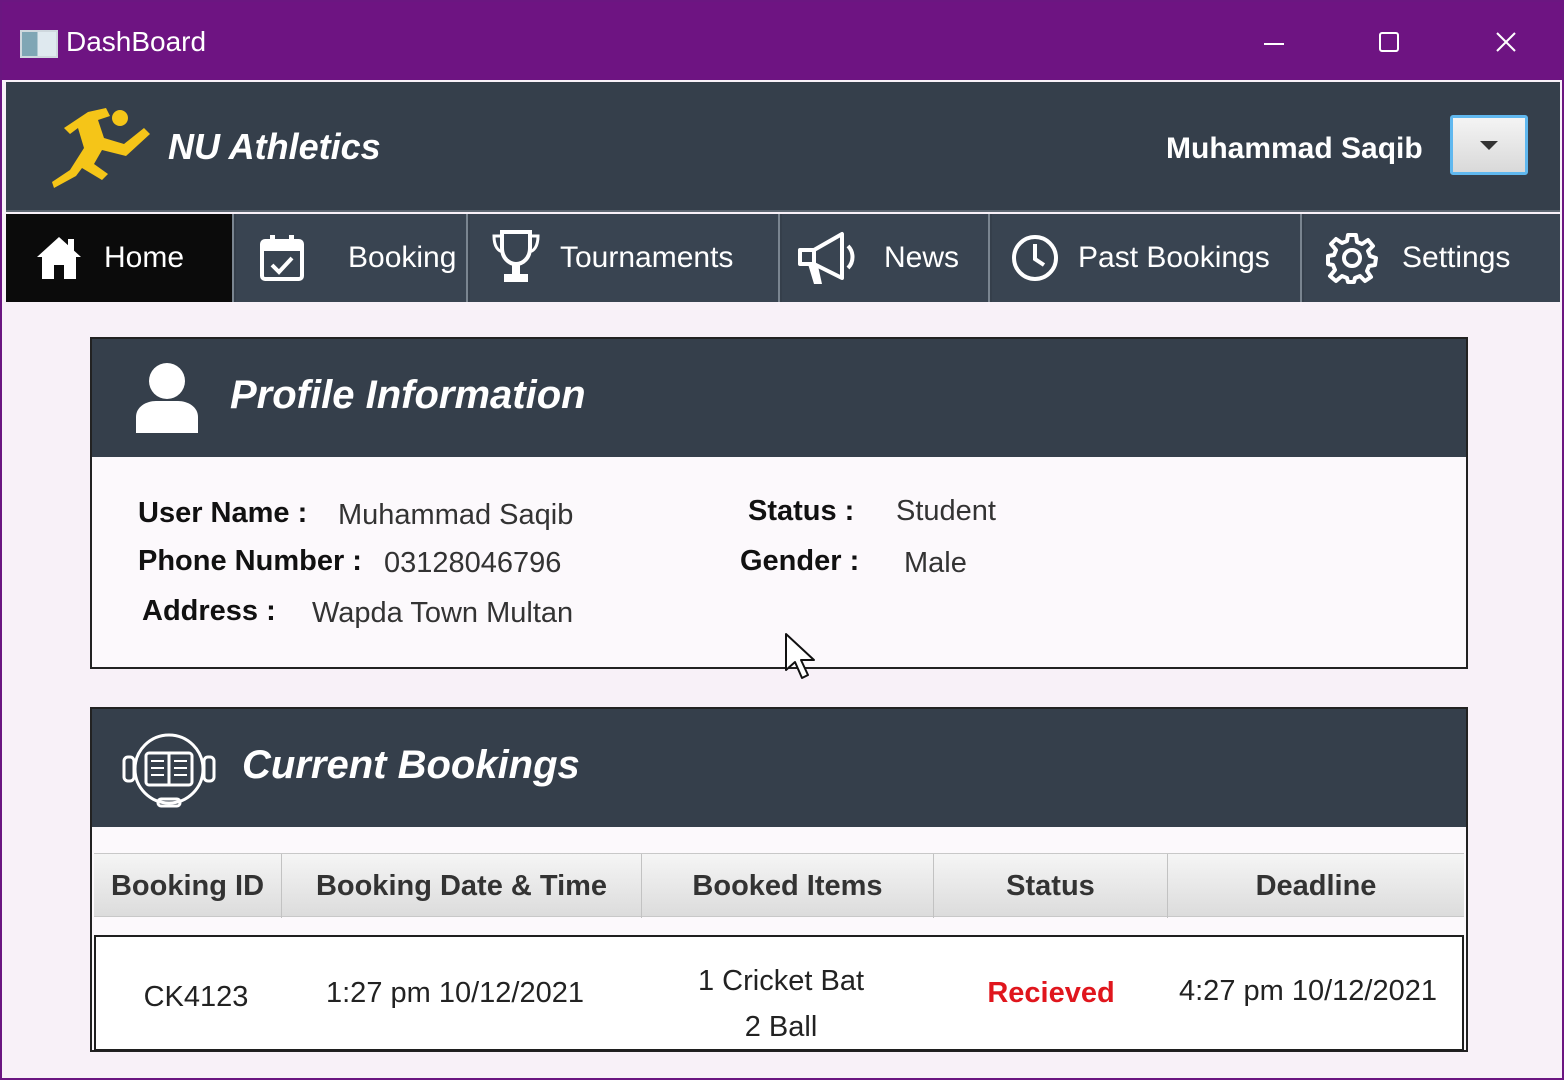  What do you see at coordinates (1174, 257) in the screenshot?
I see `tab-label: Past Bookings` at bounding box center [1174, 257].